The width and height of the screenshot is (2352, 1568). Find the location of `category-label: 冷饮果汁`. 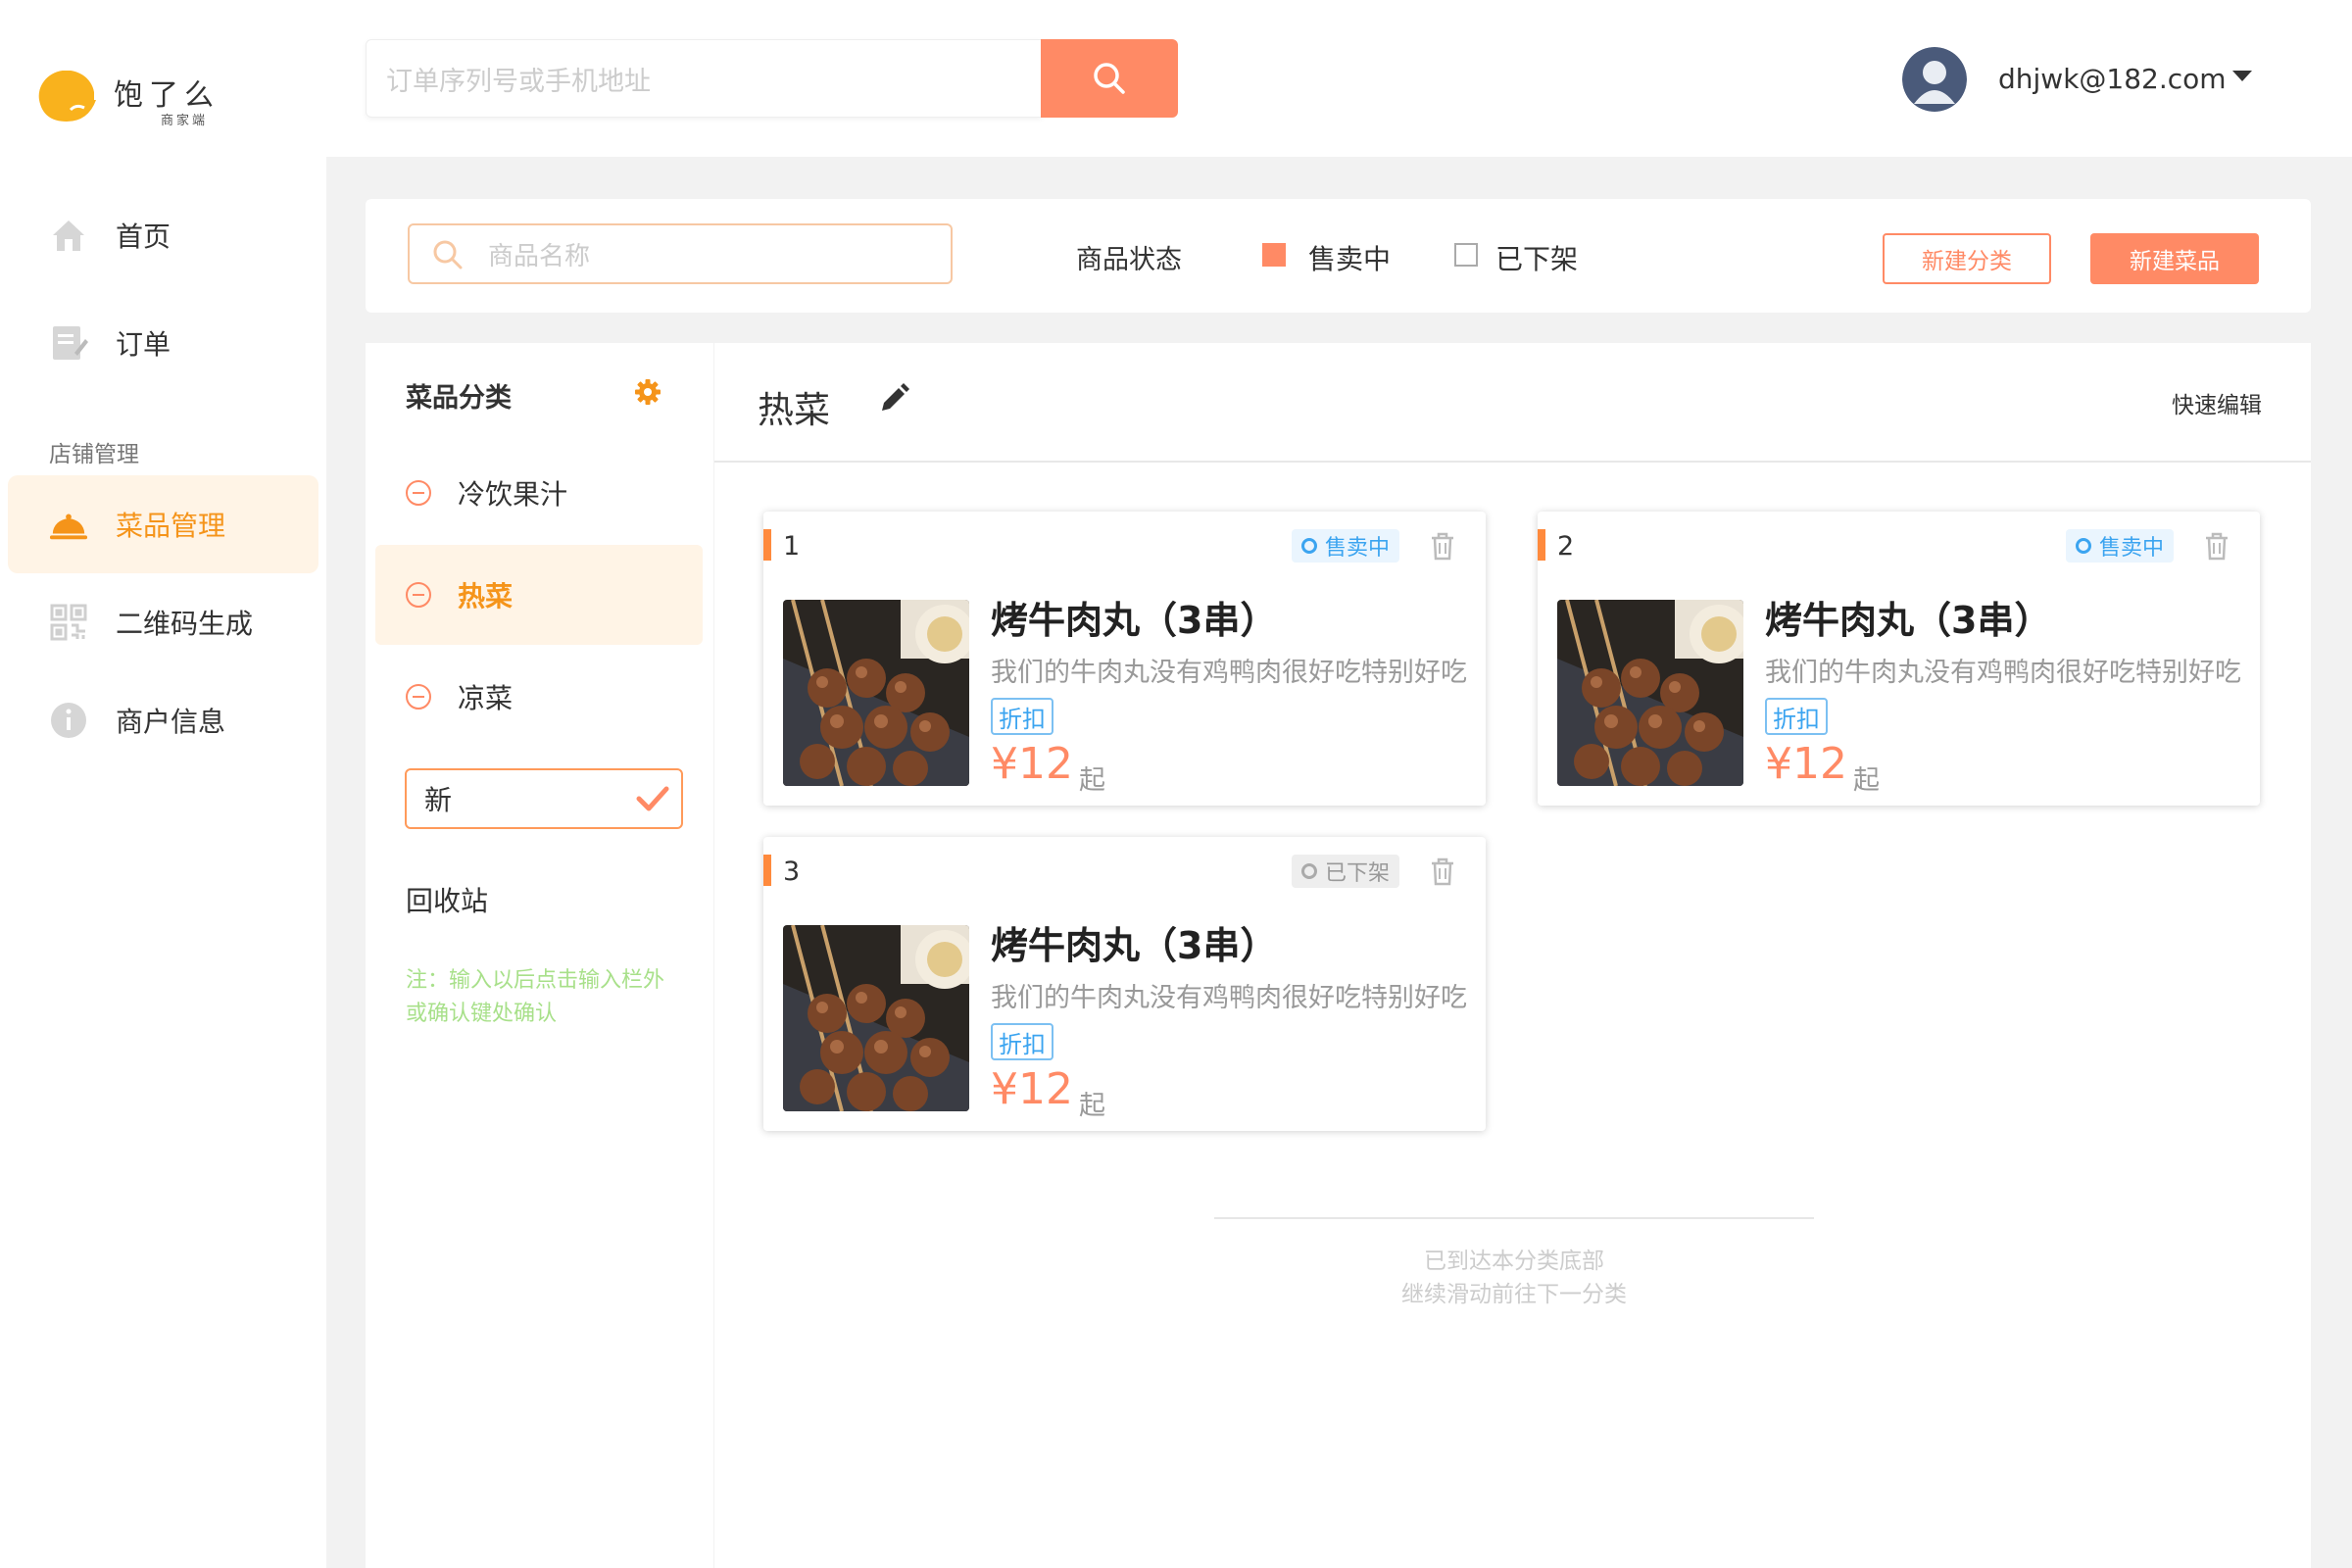

category-label: 冷饮果汁 is located at coordinates (513, 494).